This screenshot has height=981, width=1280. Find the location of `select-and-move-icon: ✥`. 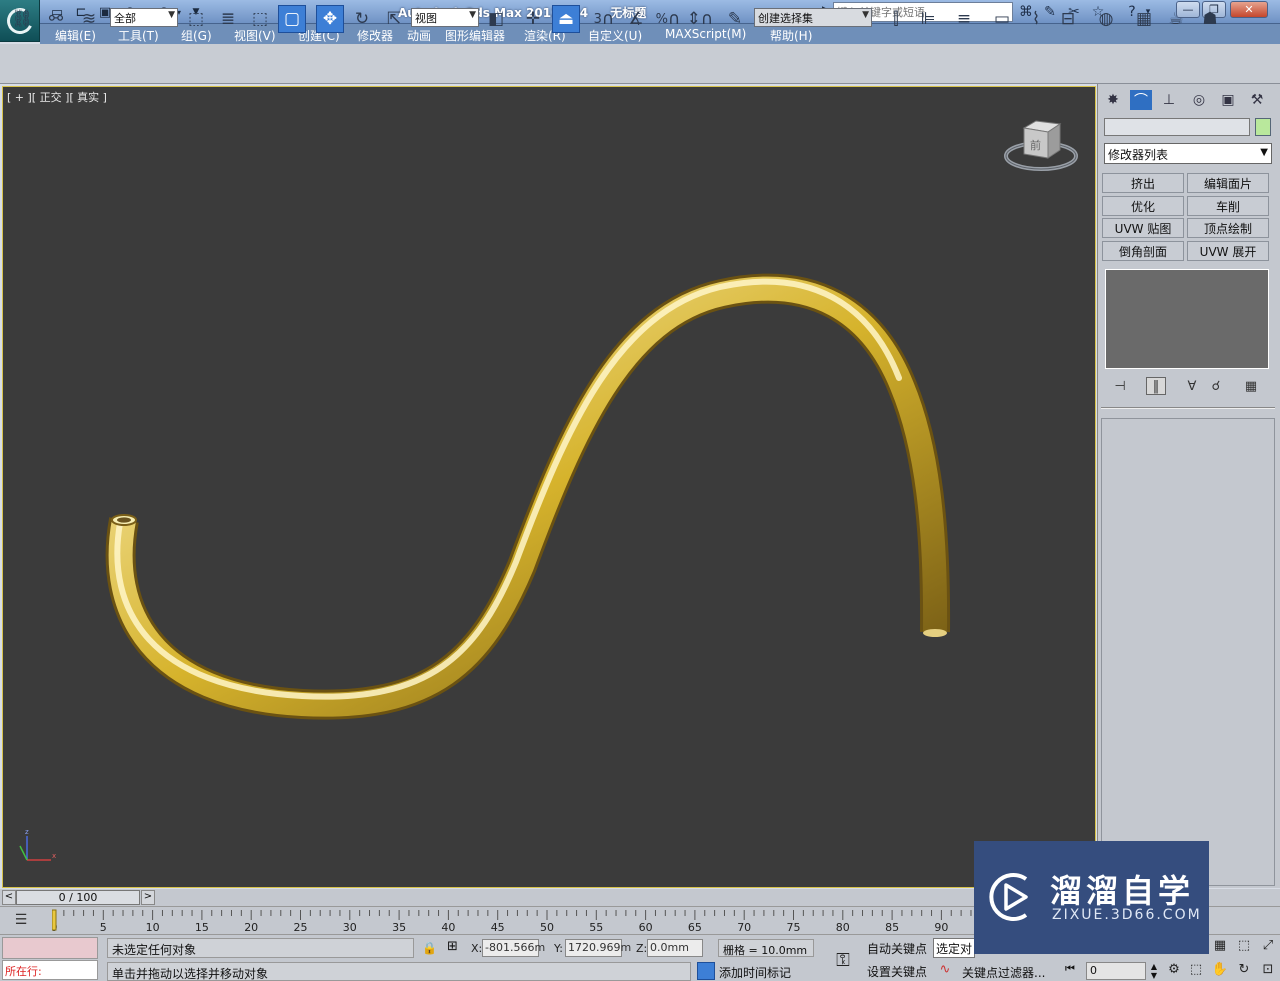

select-and-move-icon: ✥ is located at coordinates (330, 19).